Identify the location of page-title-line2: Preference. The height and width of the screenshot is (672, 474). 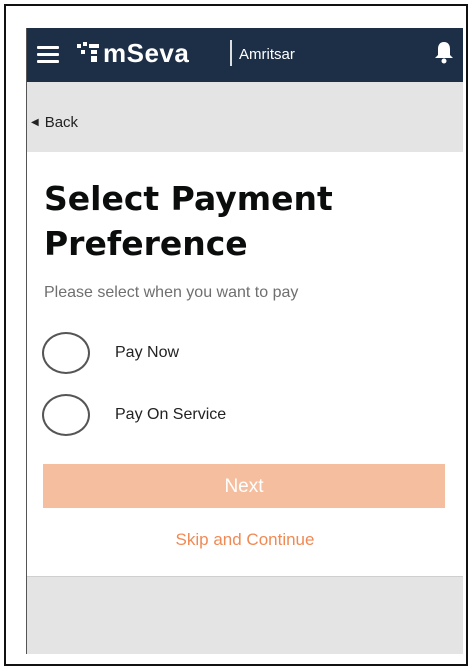
(146, 243).